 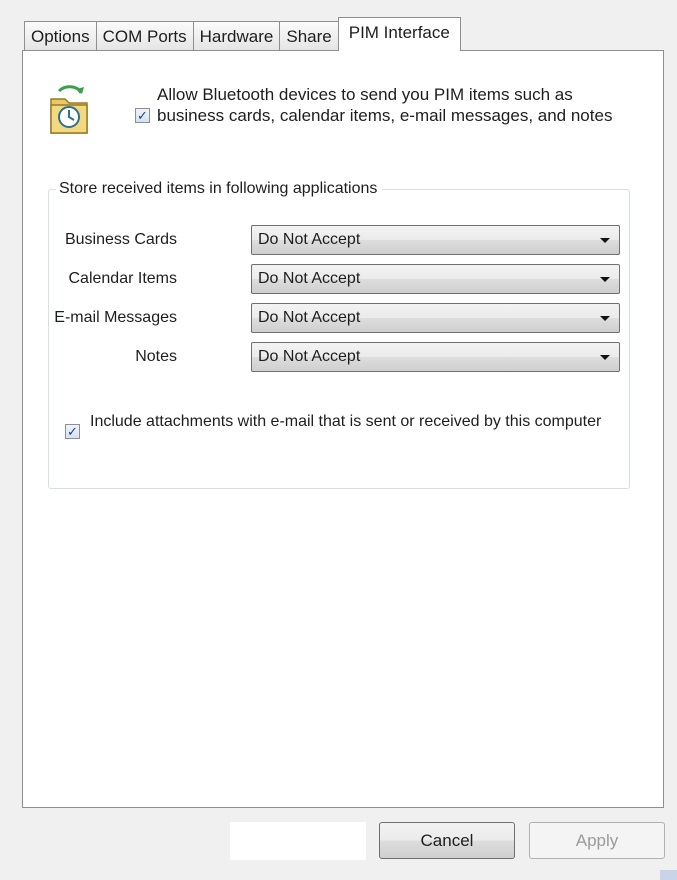 I want to click on calendar-items-value: Do Not Accept, so click(x=309, y=278).